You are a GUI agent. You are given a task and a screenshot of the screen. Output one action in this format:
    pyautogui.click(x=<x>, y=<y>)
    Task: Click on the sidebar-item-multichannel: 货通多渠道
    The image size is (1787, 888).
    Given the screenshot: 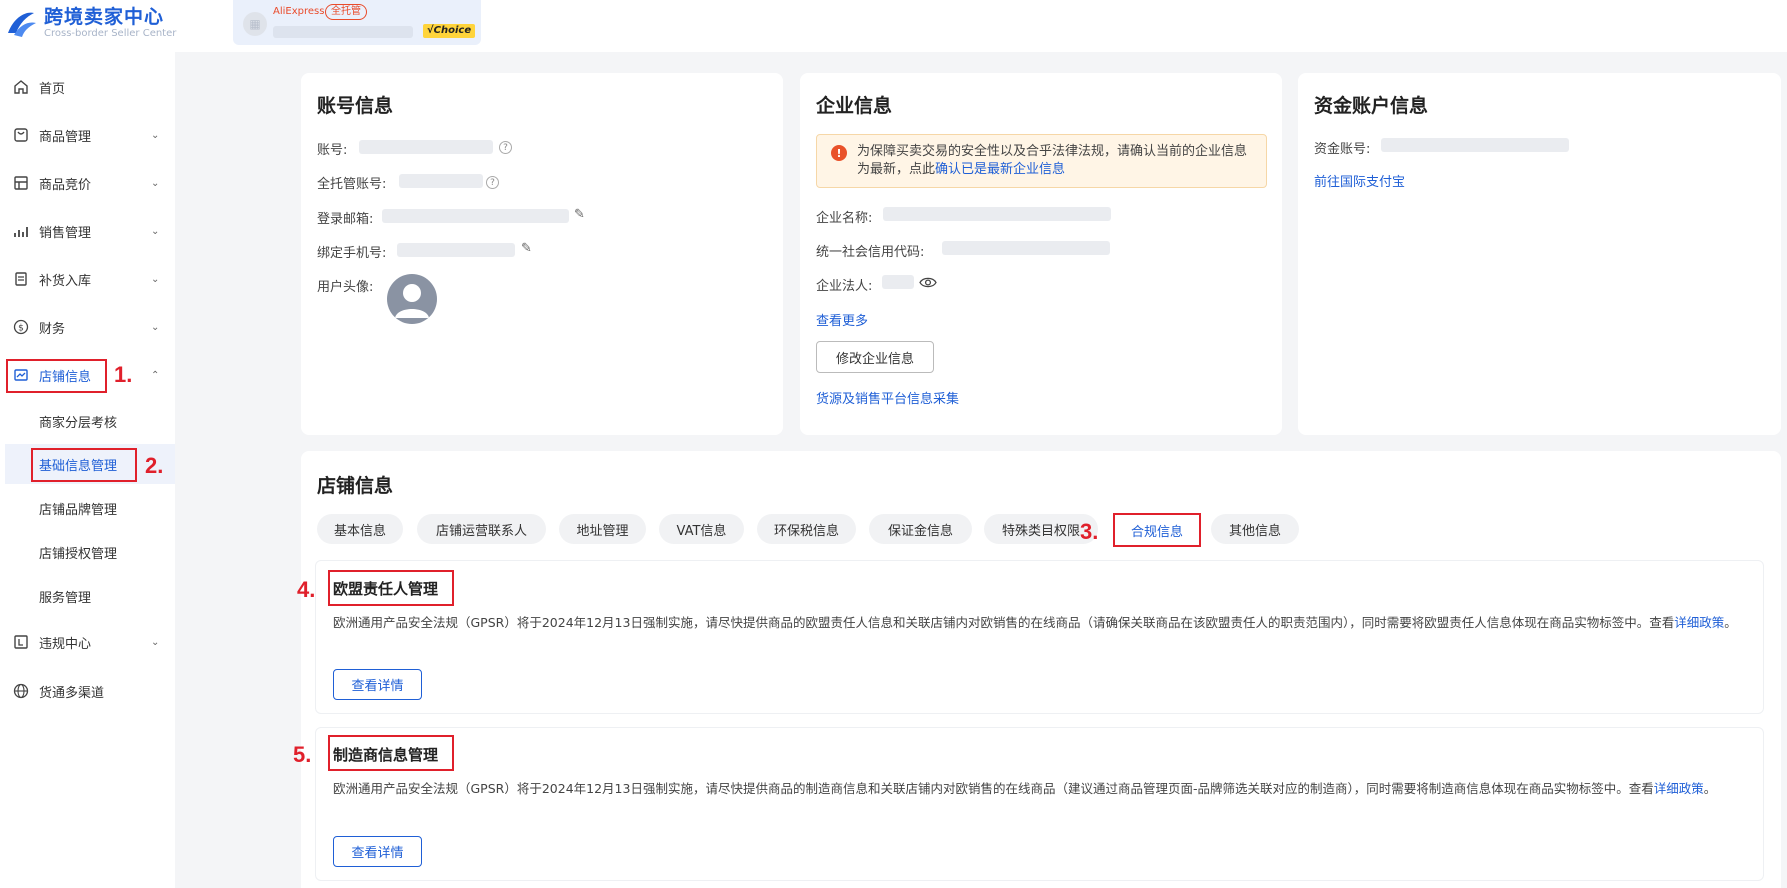 What is the action you would take?
    pyautogui.click(x=87, y=691)
    